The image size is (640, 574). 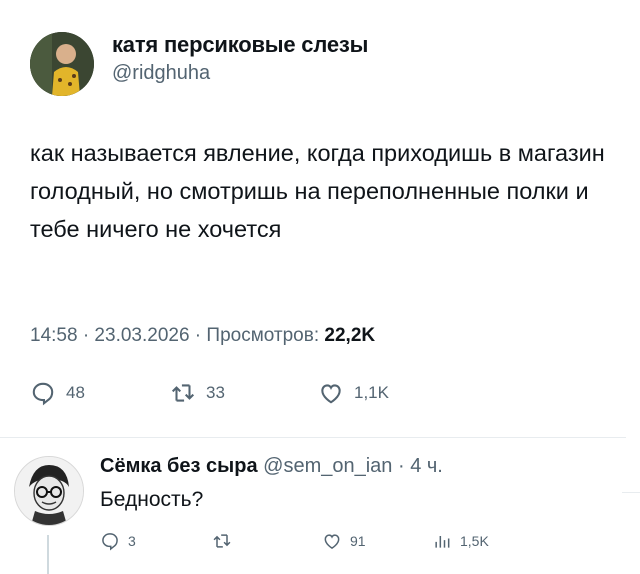 I want to click on tweet-timestamp: 14:58 · 23.03.2026 · Просмотров:, so click(x=177, y=335).